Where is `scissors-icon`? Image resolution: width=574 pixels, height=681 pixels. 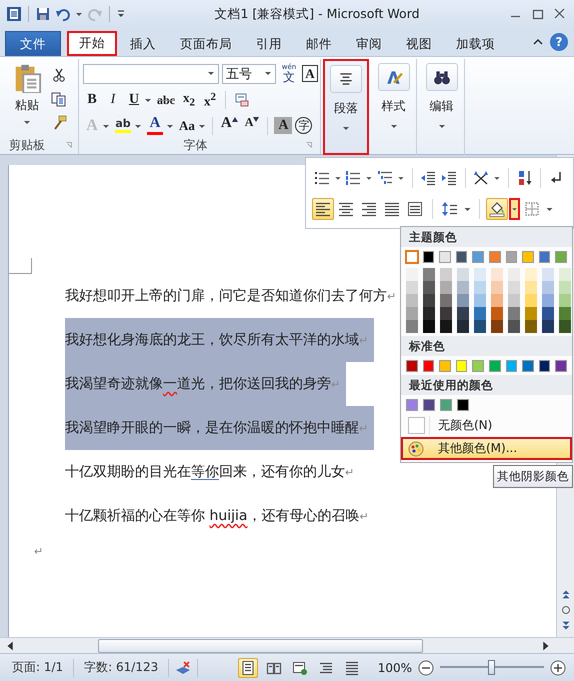 scissors-icon is located at coordinates (59, 75).